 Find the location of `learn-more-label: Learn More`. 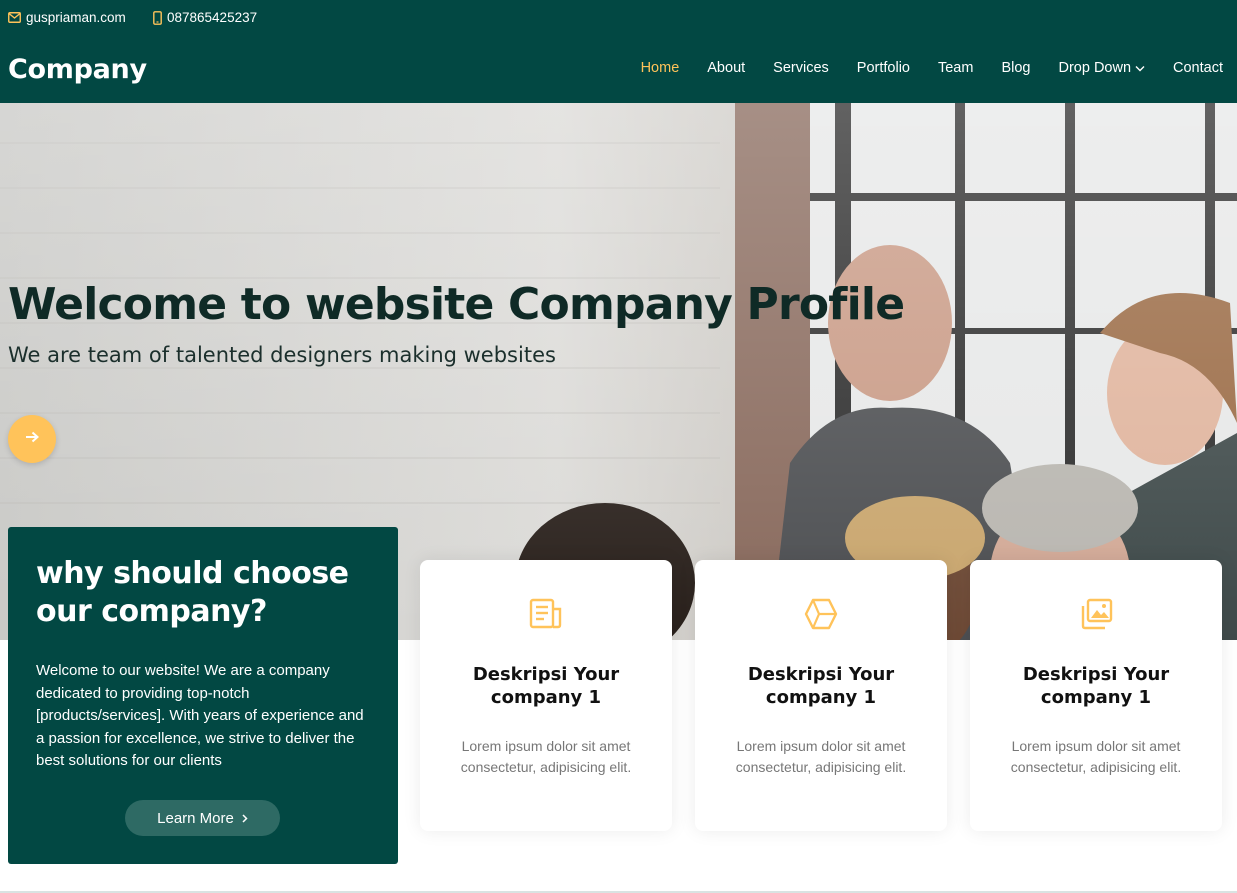

learn-more-label: Learn More is located at coordinates (195, 818).